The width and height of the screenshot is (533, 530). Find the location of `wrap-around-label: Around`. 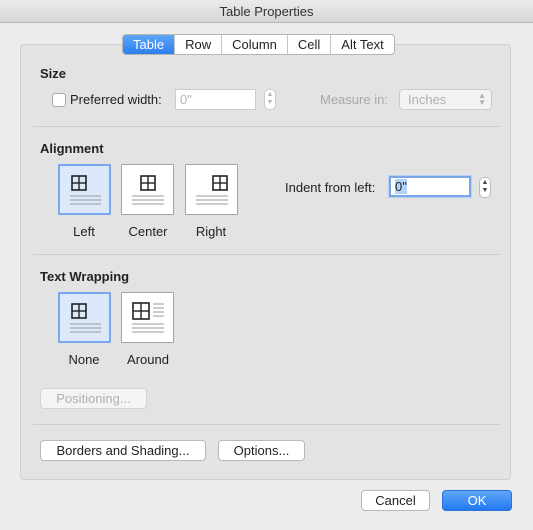

wrap-around-label: Around is located at coordinates (148, 359).